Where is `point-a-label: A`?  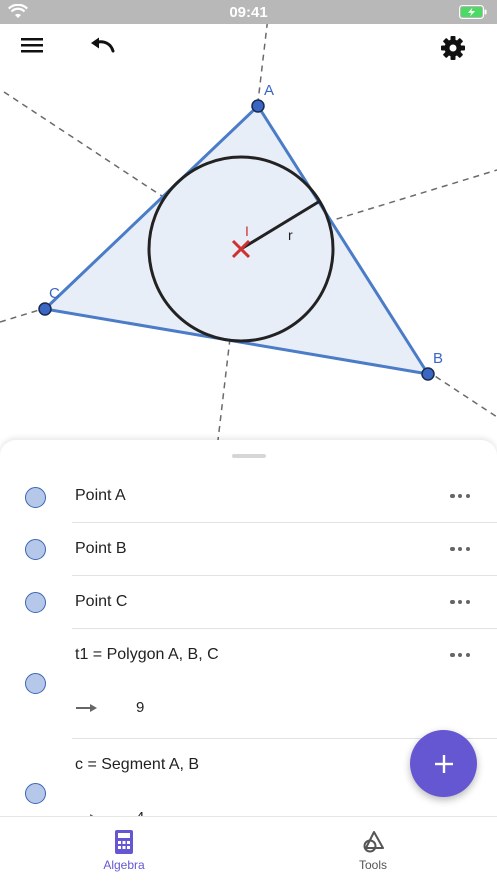
point-a-label: A is located at coordinates (269, 90).